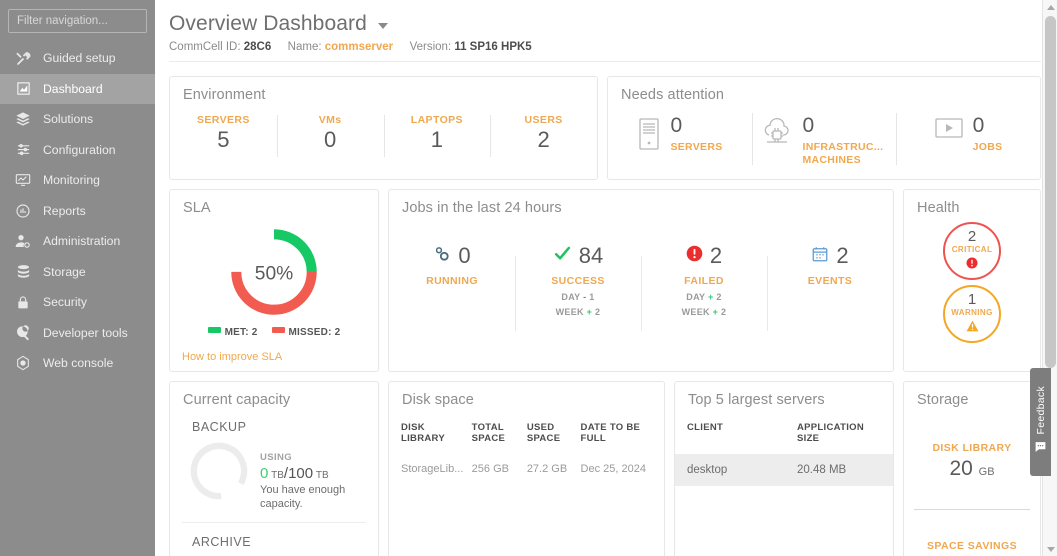  I want to click on sidebar-item-label: Web console, so click(78, 363).